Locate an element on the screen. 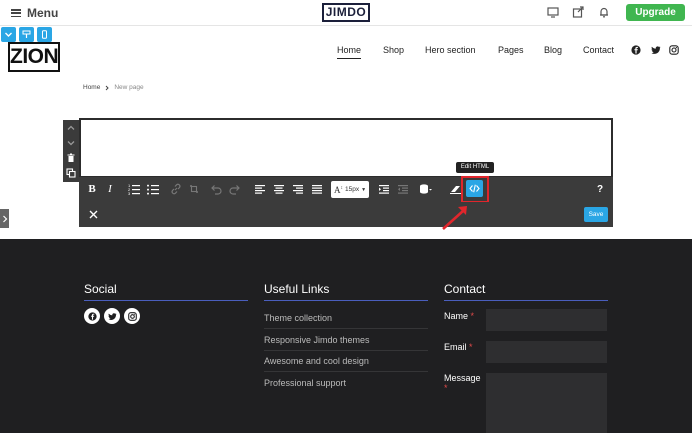 The image size is (692, 433). footer-link: Awesome and cool design is located at coordinates (316, 361).